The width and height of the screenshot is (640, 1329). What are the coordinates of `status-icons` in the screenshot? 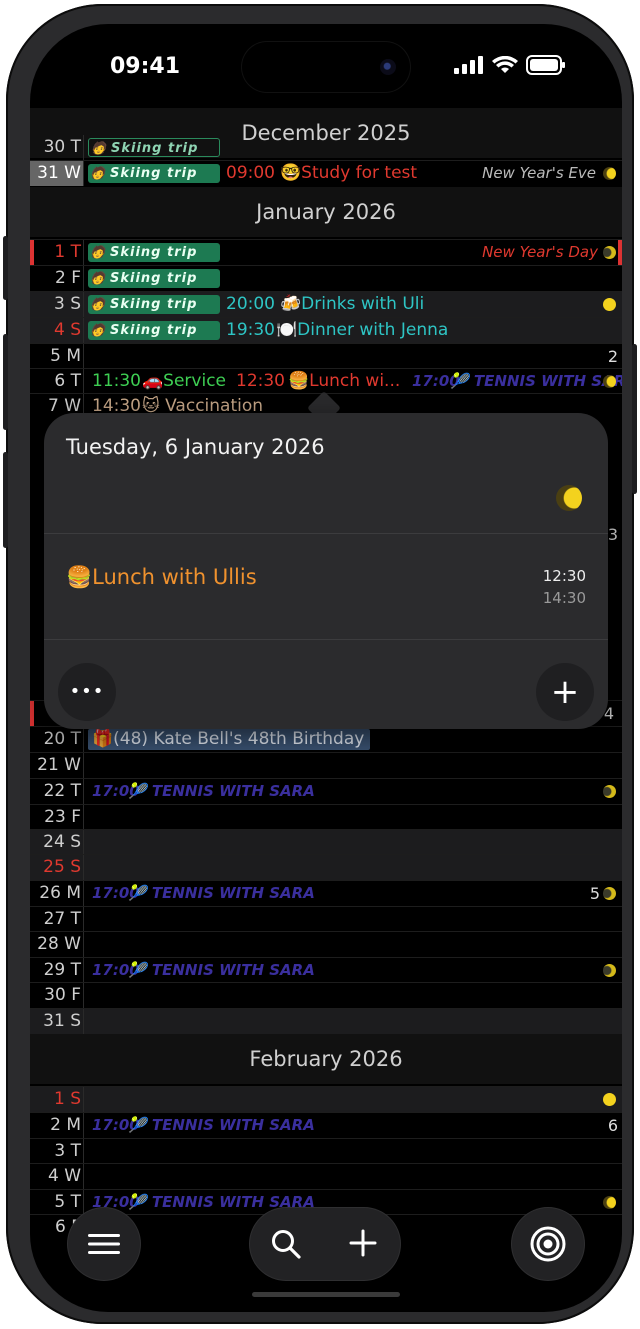 It's located at (510, 65).